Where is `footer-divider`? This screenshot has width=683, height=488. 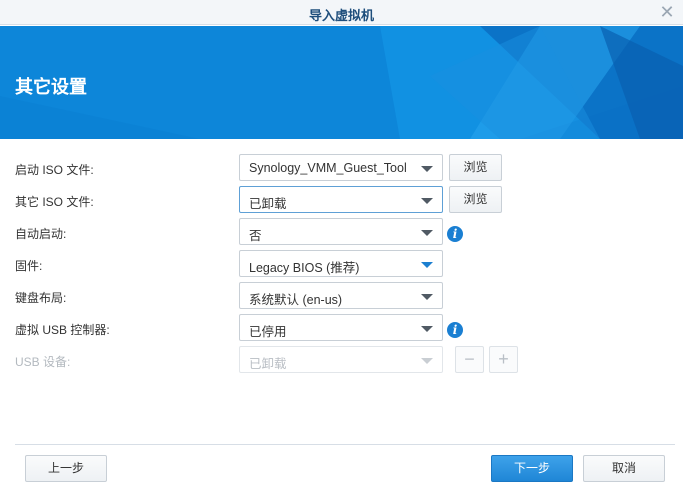 footer-divider is located at coordinates (345, 444).